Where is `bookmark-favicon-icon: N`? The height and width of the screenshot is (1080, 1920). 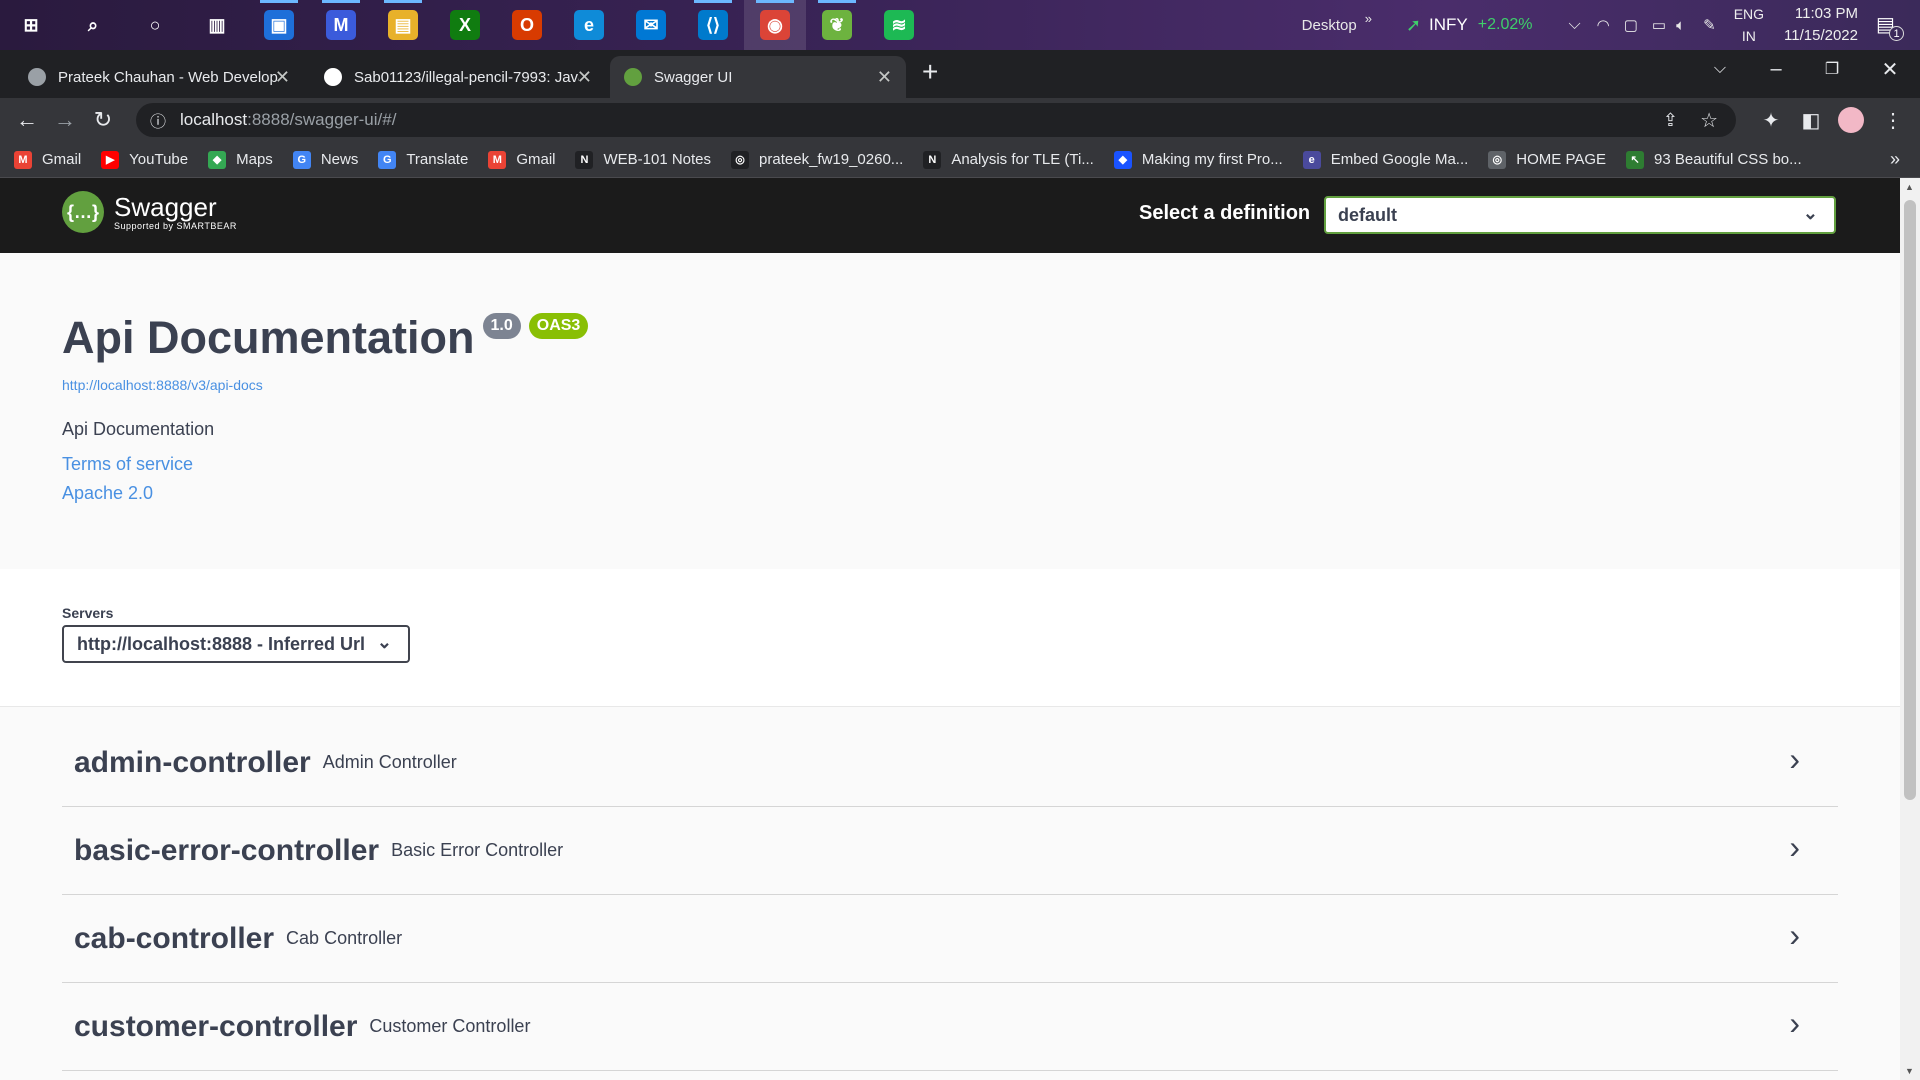
bookmark-favicon-icon: N is located at coordinates (932, 159).